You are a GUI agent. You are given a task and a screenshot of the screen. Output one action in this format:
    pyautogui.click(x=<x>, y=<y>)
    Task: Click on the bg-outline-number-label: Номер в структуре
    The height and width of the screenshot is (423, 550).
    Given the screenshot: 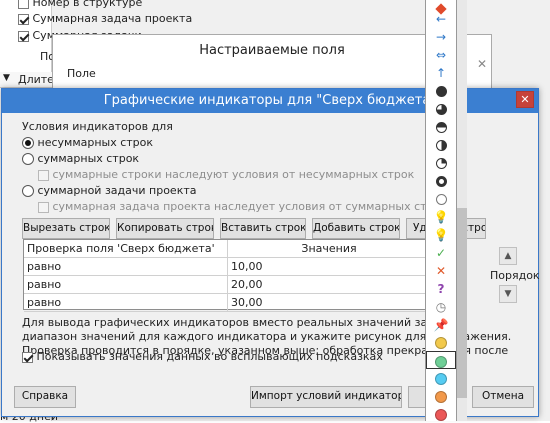 What is the action you would take?
    pyautogui.click(x=87, y=4)
    